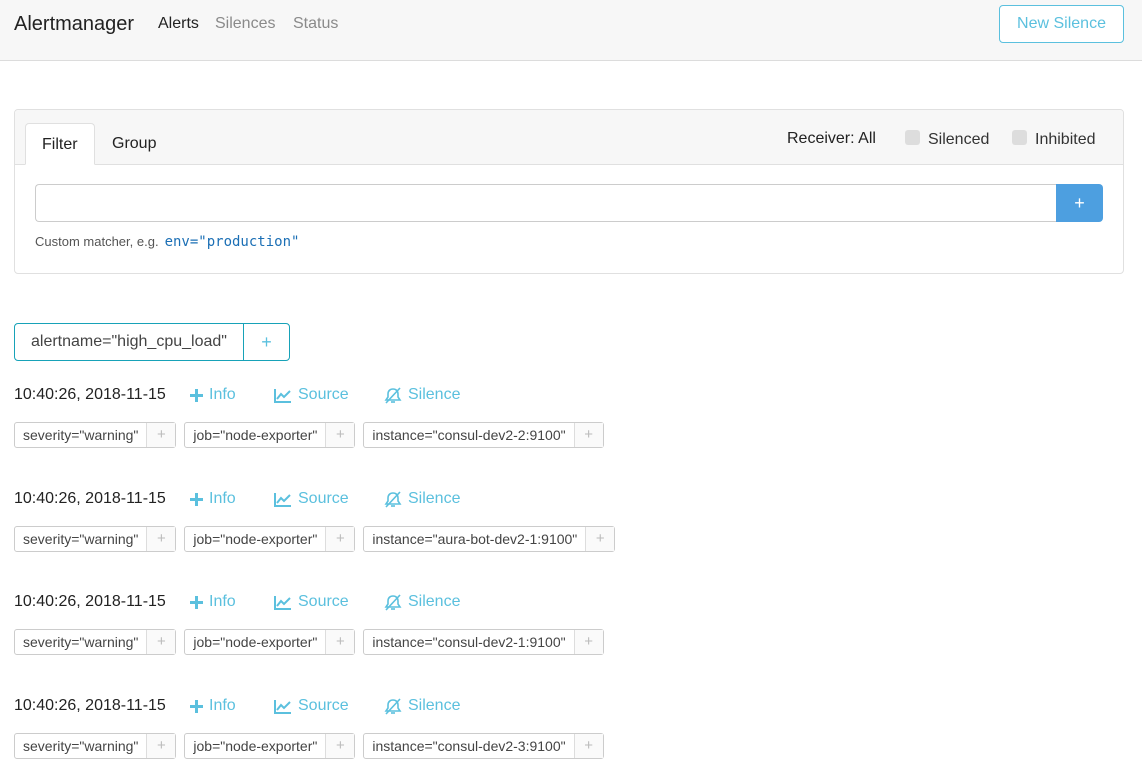  What do you see at coordinates (475, 539) in the screenshot?
I see `label-chip-text: instance="aura-bot-dev2-1:9100"` at bounding box center [475, 539].